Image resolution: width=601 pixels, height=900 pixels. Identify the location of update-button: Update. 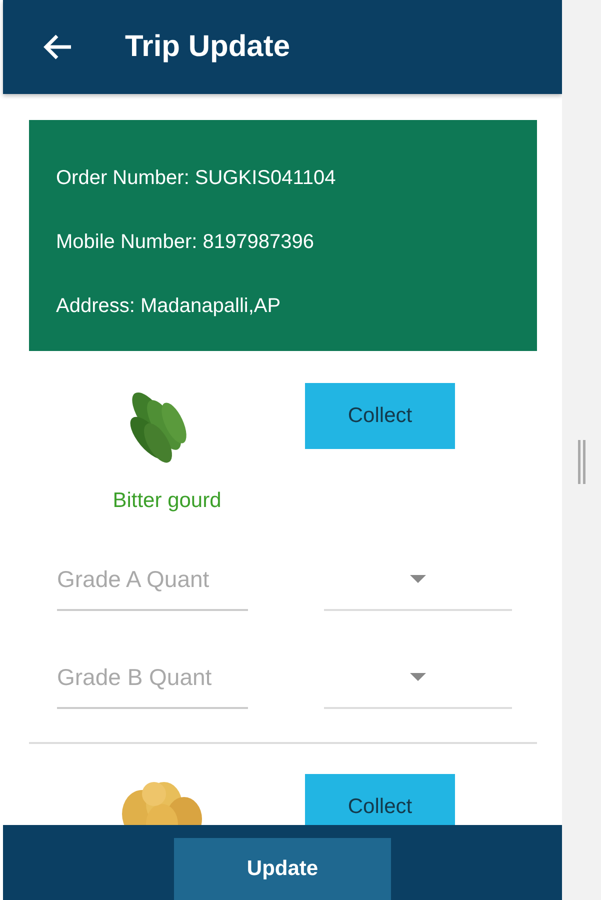
(282, 869).